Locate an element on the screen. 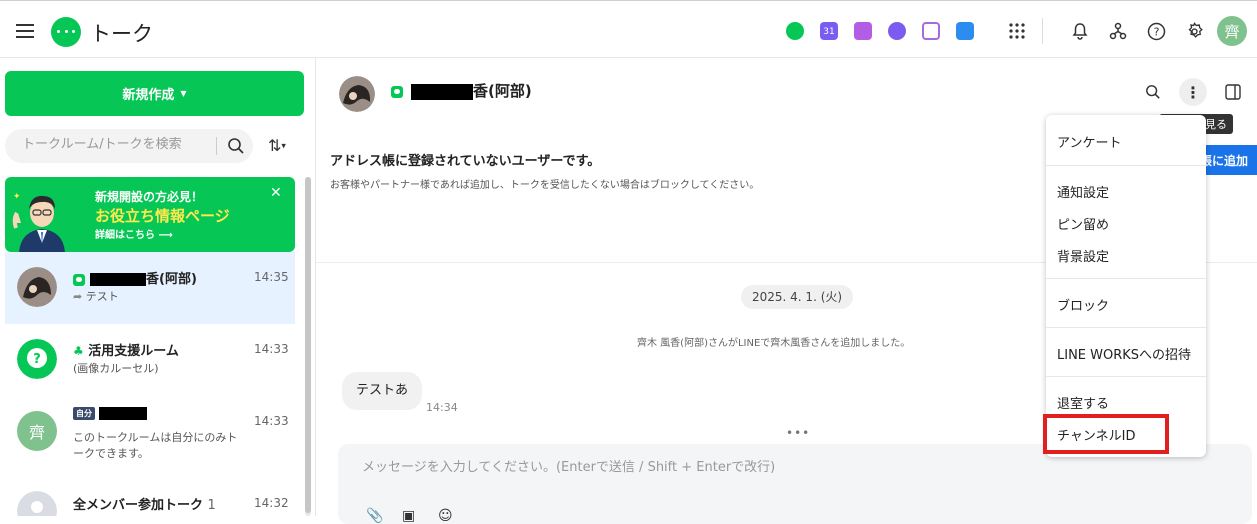 The image size is (1257, 524). organization-icon is located at coordinates (1118, 31).